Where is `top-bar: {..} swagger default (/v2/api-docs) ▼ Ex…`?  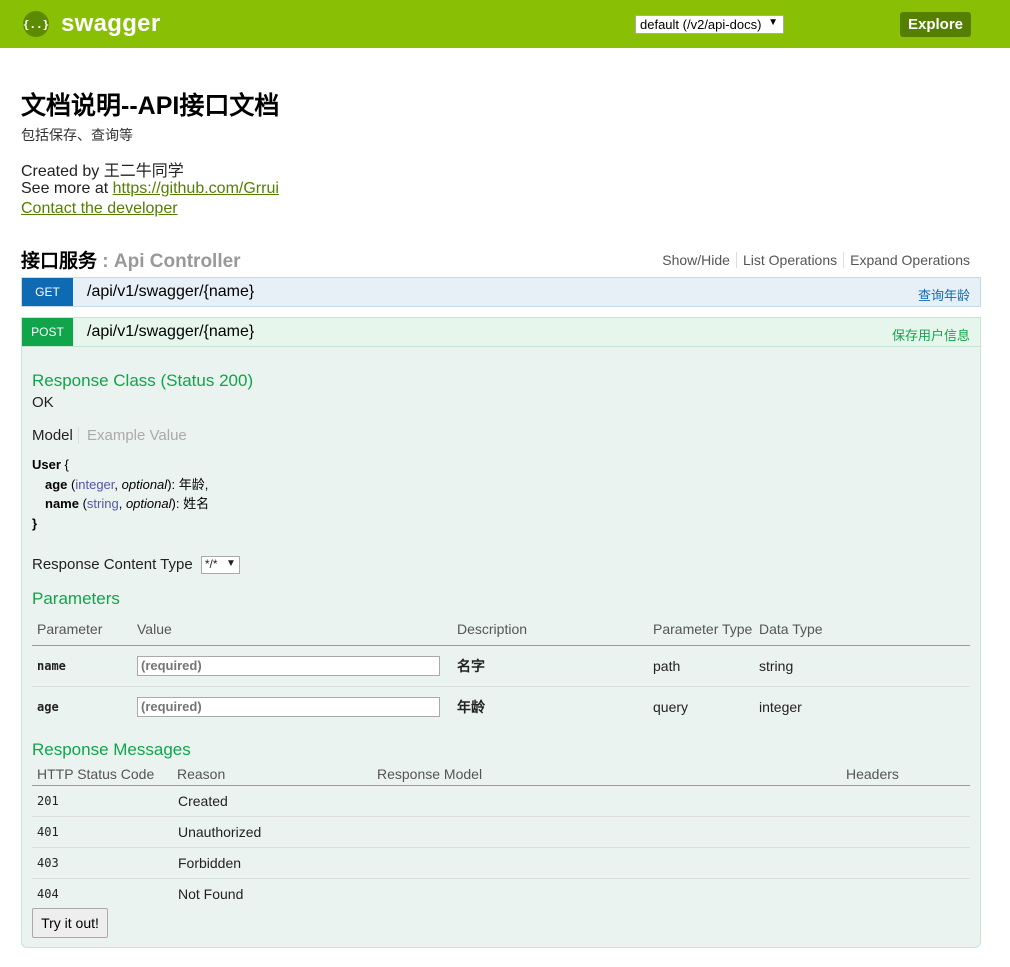
top-bar: {..} swagger default (/v2/api-docs) ▼ Ex… is located at coordinates (505, 24).